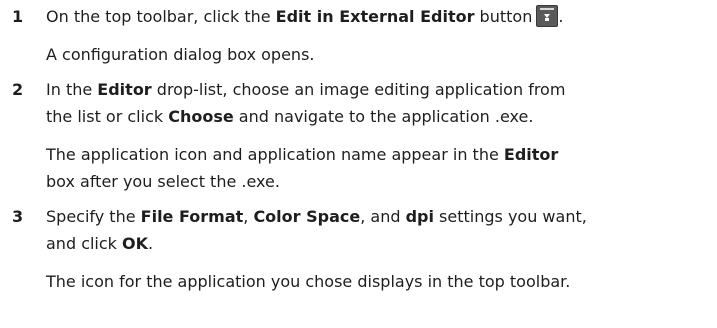 This screenshot has height=328, width=717. Describe the element at coordinates (248, 216) in the screenshot. I see `instruction-text: ,` at that location.